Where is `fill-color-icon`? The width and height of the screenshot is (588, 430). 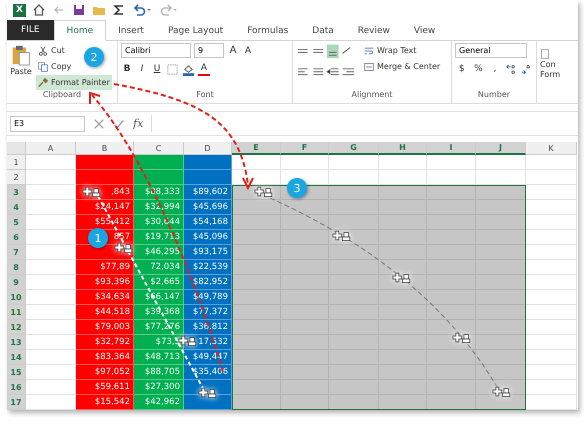
fill-color-icon is located at coordinates (188, 69).